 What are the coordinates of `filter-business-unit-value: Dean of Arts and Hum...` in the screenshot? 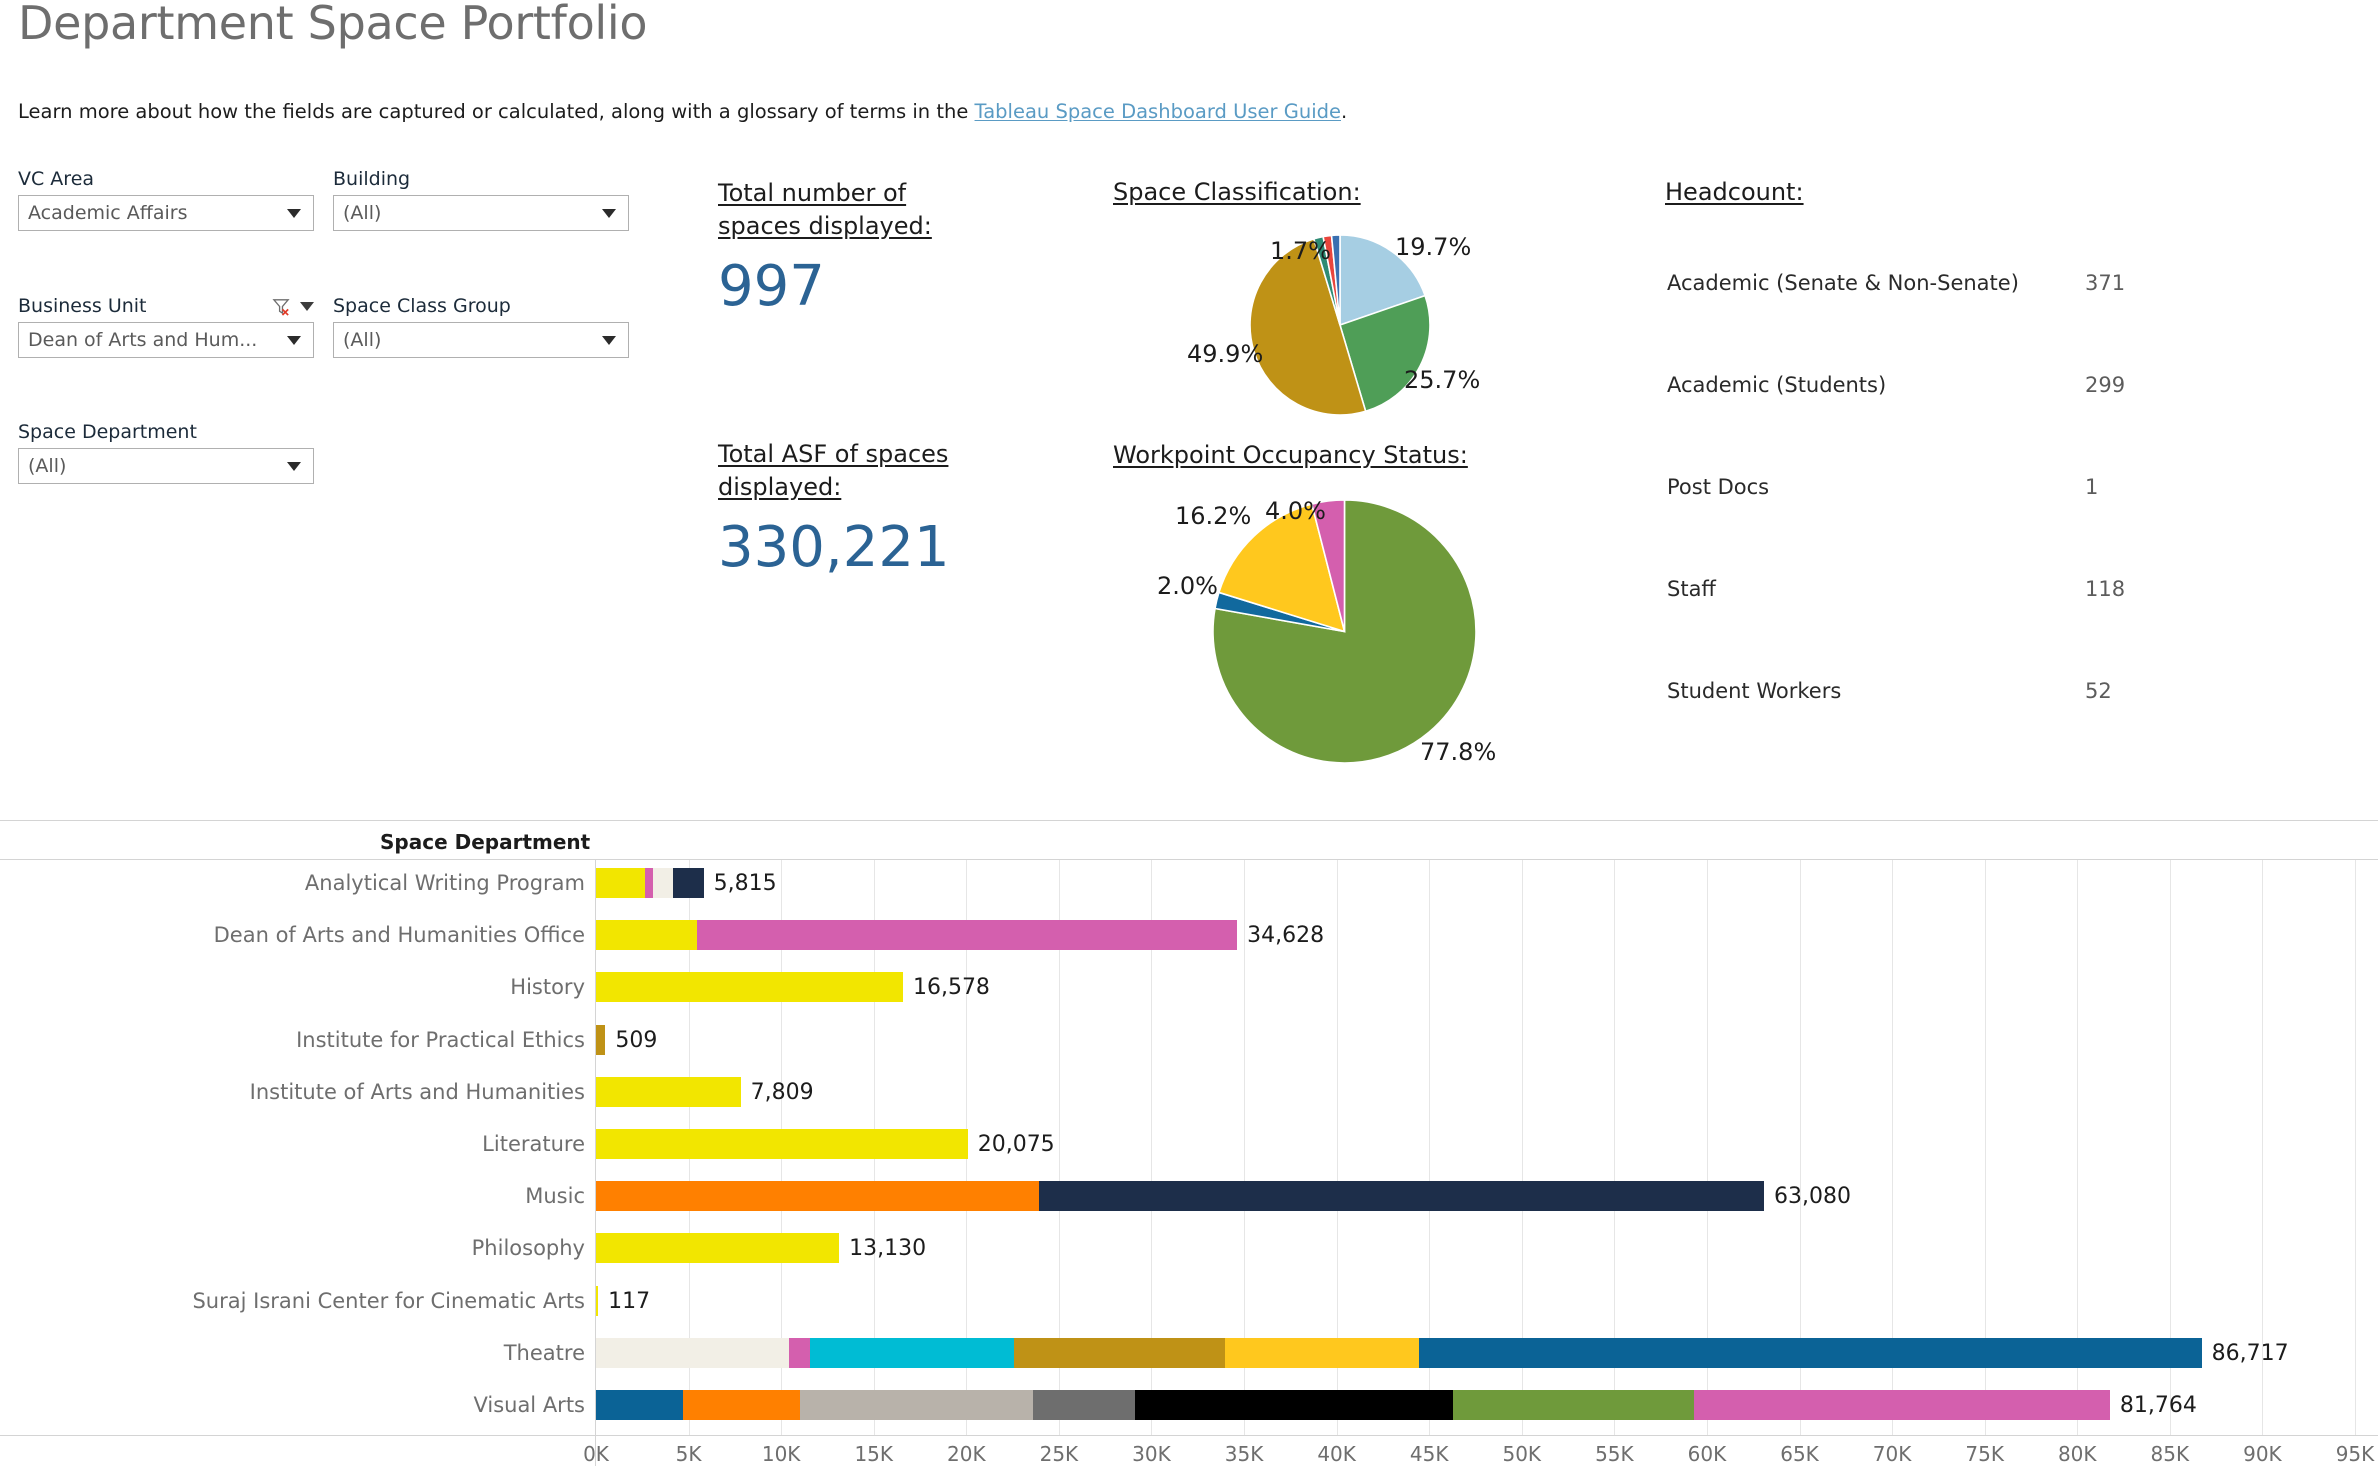 It's located at (143, 340).